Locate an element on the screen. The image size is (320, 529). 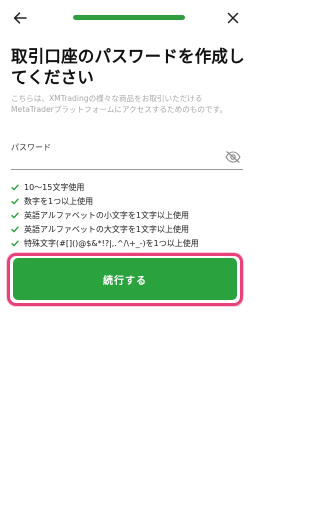
top-bar is located at coordinates (125, 18).